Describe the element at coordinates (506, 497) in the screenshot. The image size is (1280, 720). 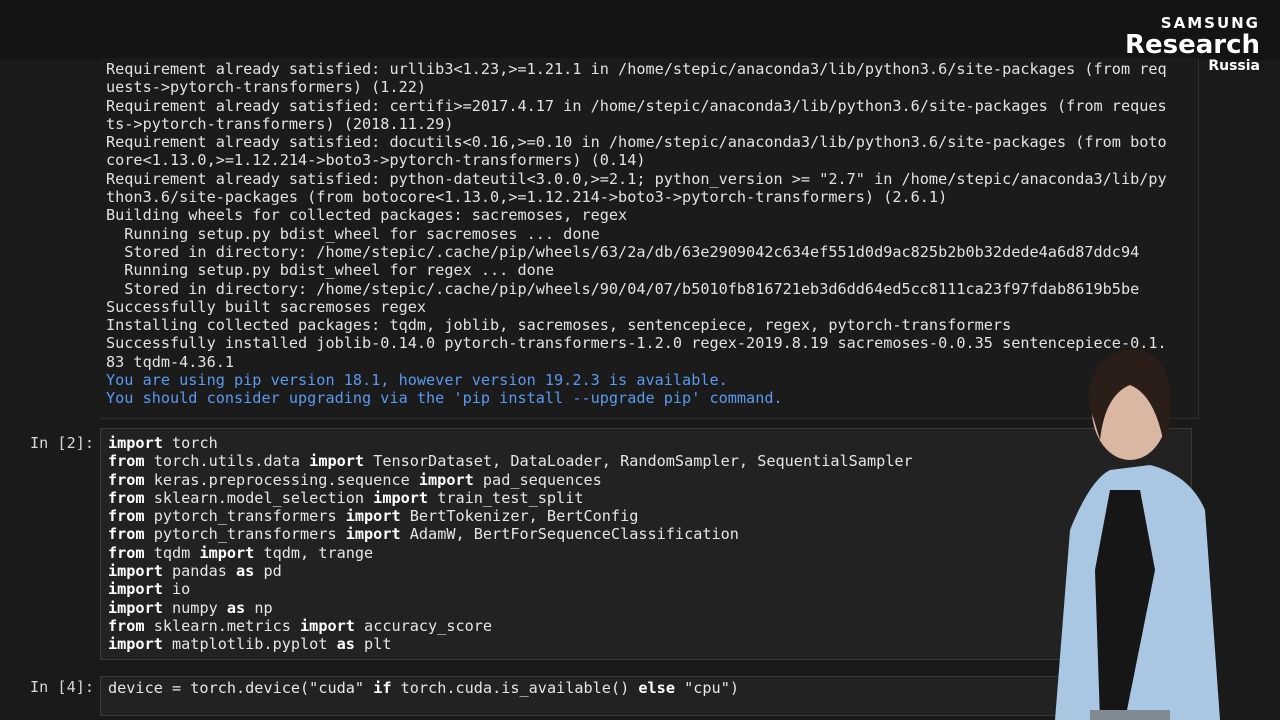
I see `code-token: train_test_split` at that location.